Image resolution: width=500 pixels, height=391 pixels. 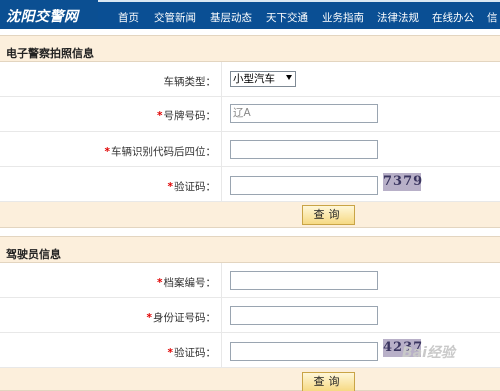 What do you see at coordinates (304, 280) in the screenshot?
I see `file-number-input` at bounding box center [304, 280].